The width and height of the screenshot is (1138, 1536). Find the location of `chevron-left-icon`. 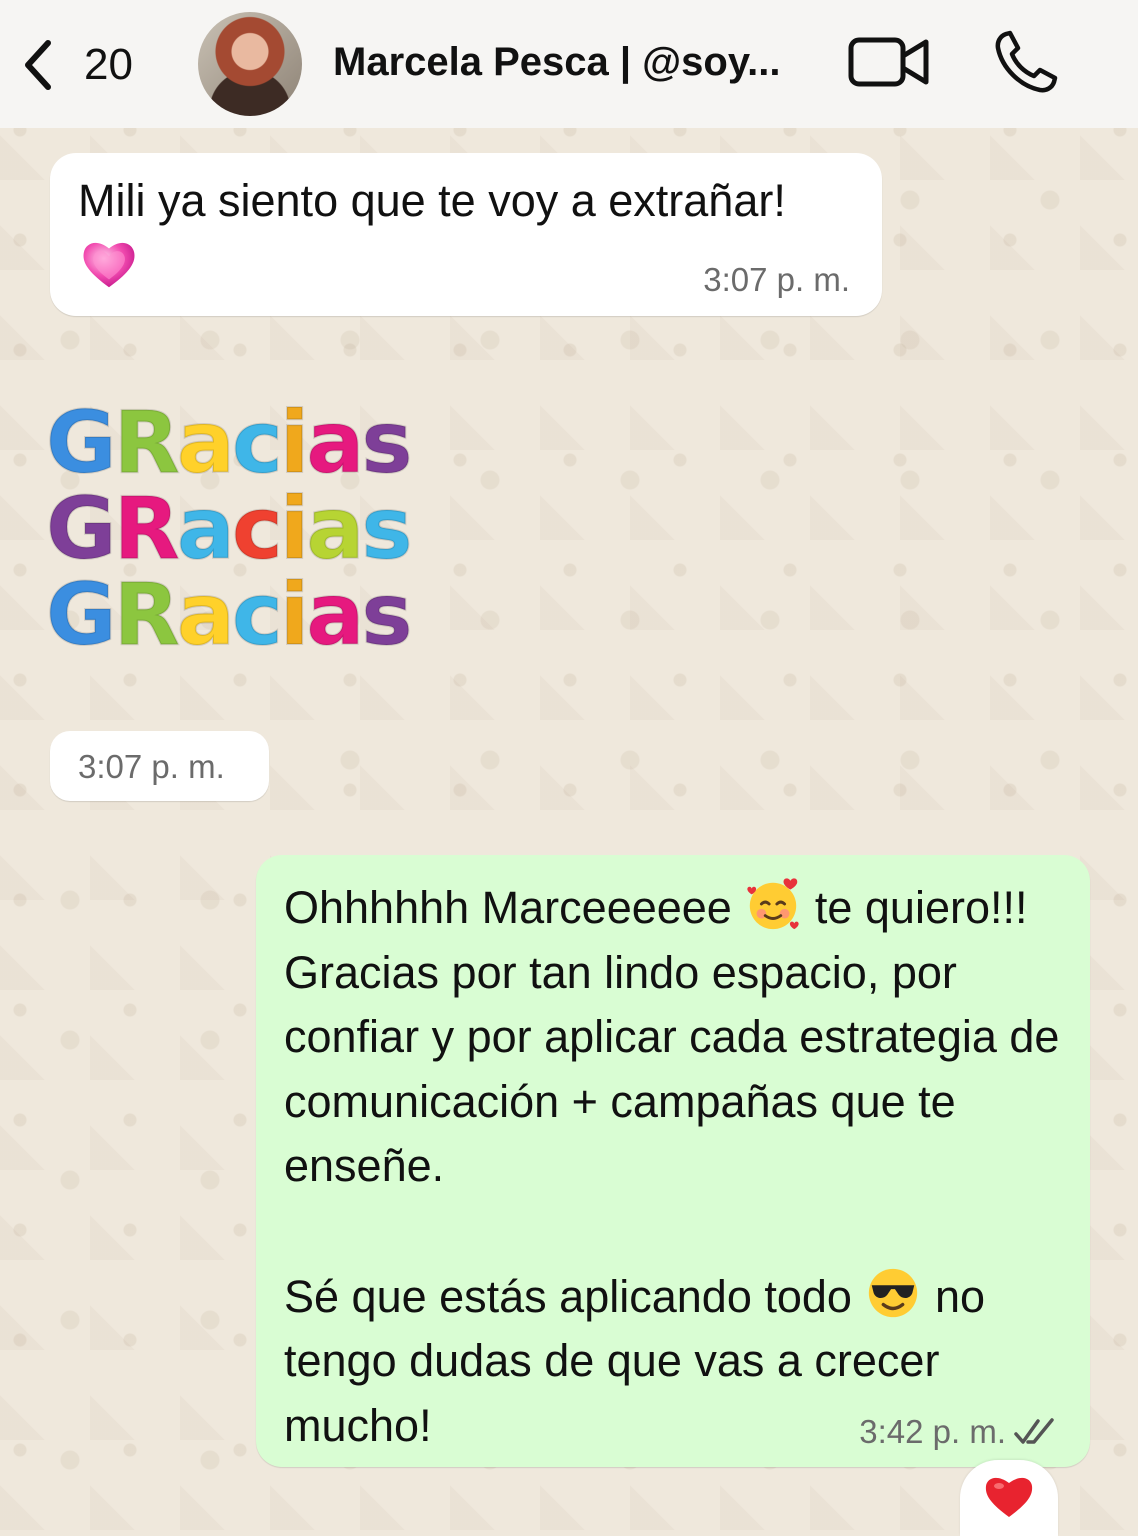

chevron-left-icon is located at coordinates (38, 65).